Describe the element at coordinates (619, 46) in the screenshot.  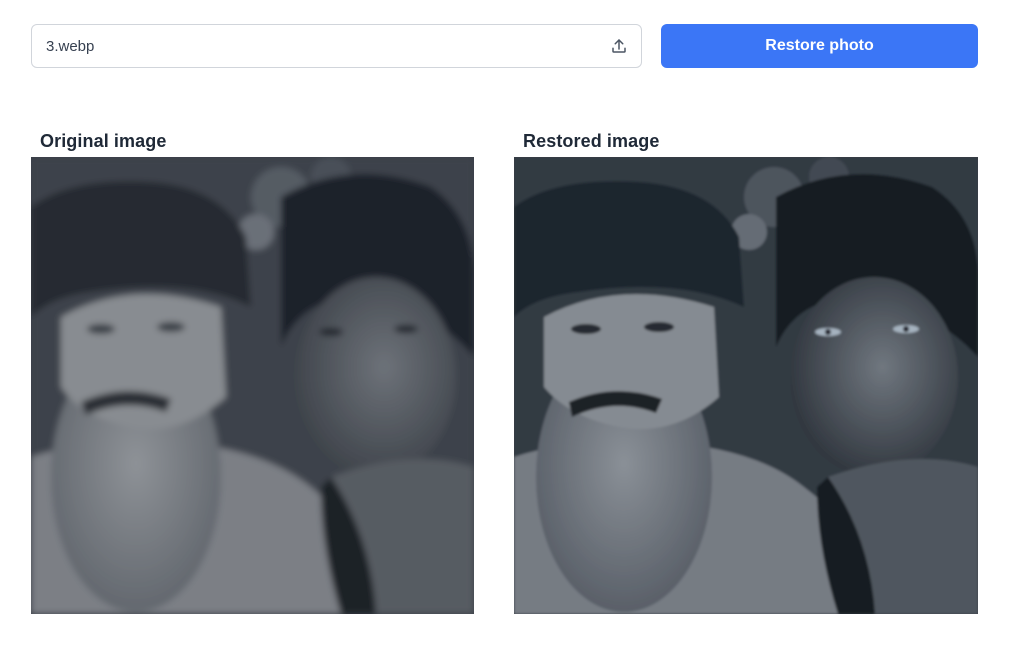
I see `upload-icon` at that location.